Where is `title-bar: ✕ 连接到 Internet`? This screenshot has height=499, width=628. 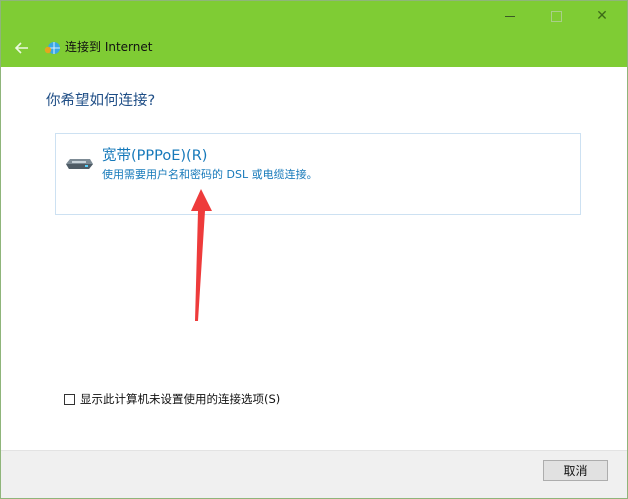 title-bar: ✕ 连接到 Internet is located at coordinates (314, 34).